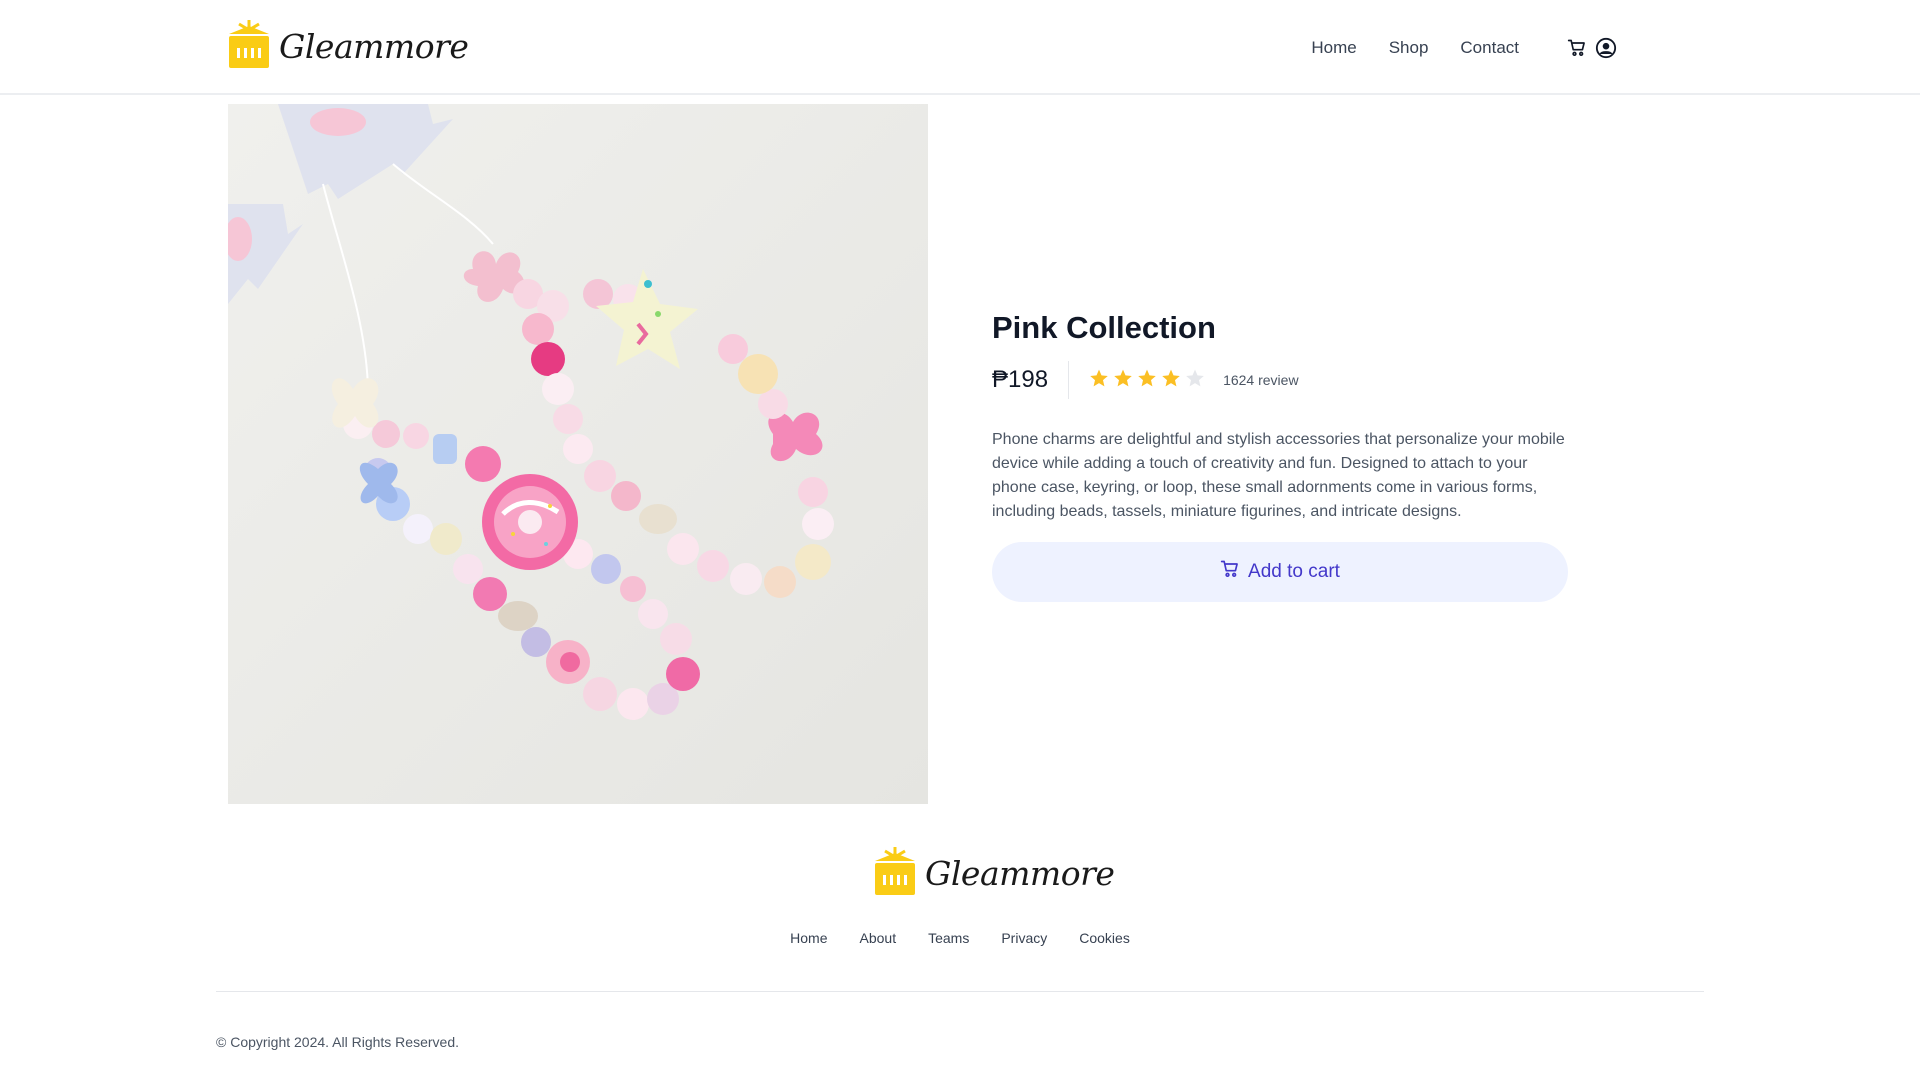  I want to click on footer-link-about: About, so click(878, 938).